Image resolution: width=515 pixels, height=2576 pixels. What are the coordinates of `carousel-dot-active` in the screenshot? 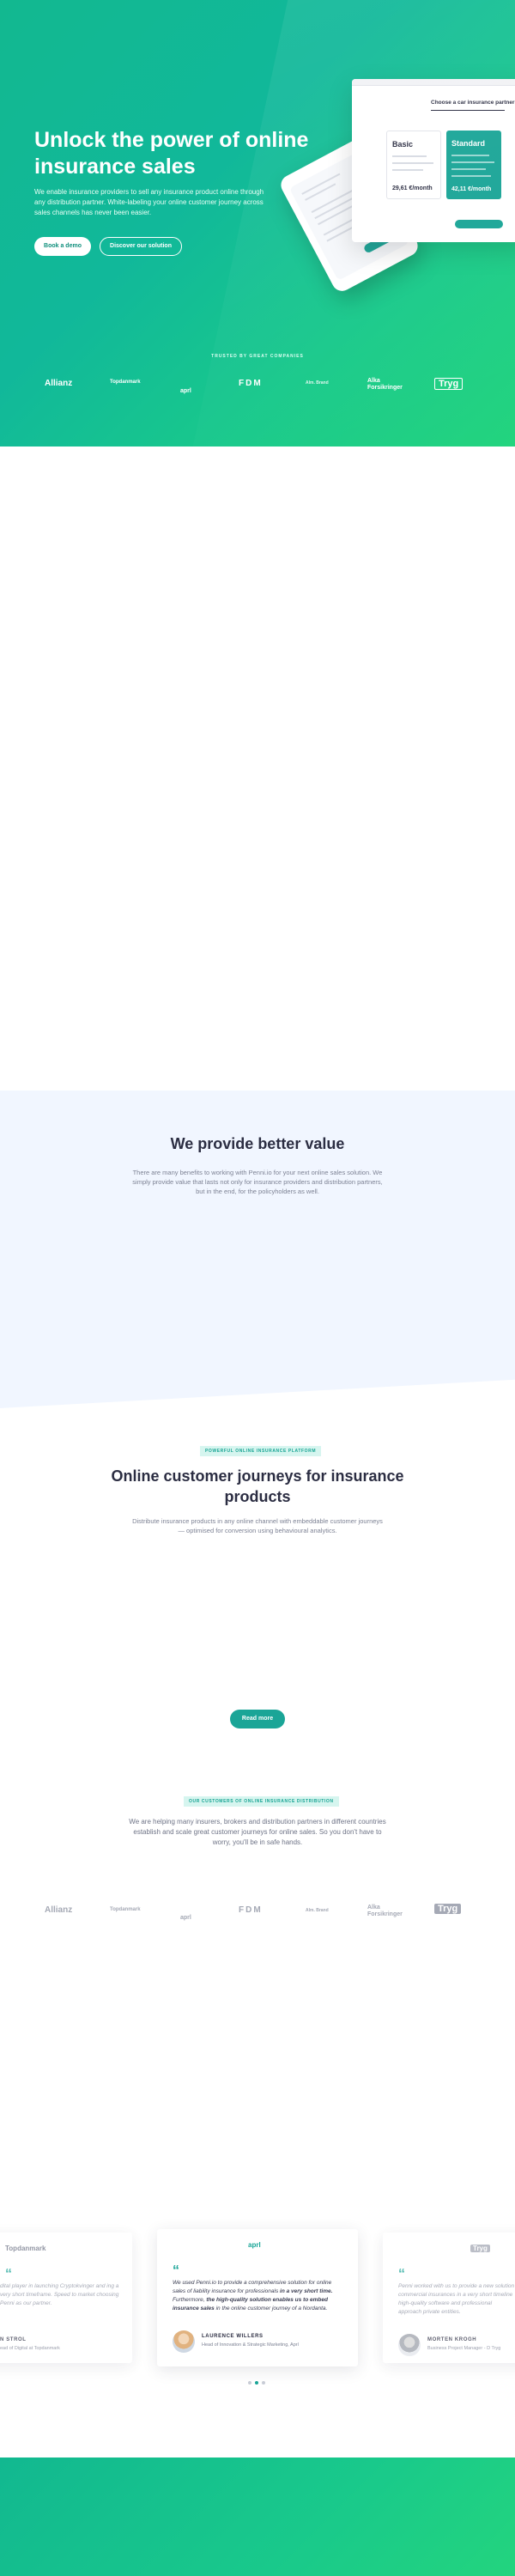 It's located at (256, 2383).